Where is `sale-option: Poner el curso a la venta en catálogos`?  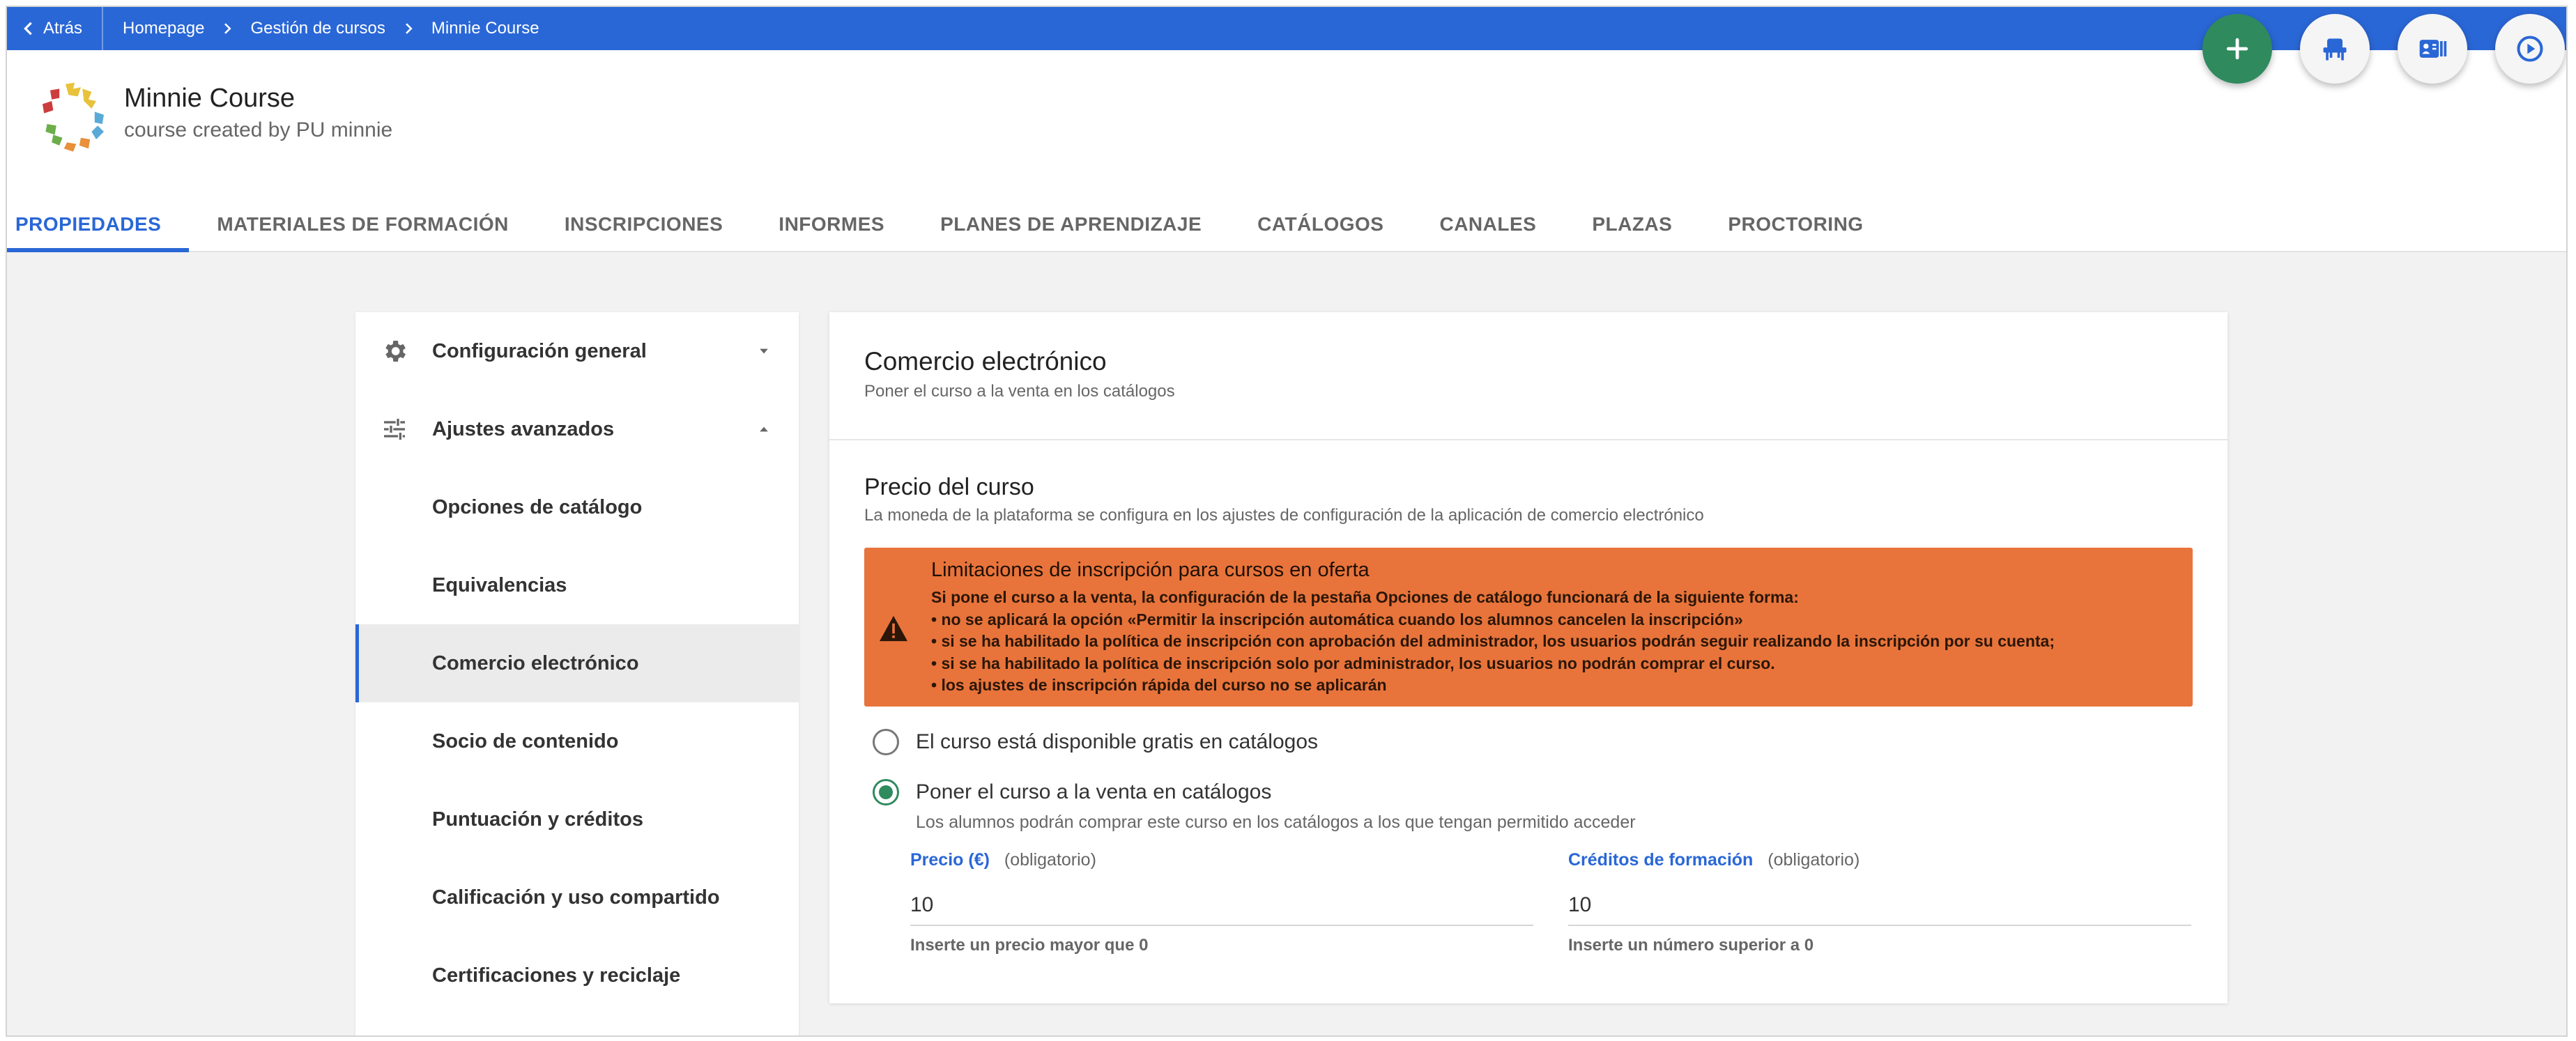 sale-option: Poner el curso a la venta en catálogos is located at coordinates (1072, 792).